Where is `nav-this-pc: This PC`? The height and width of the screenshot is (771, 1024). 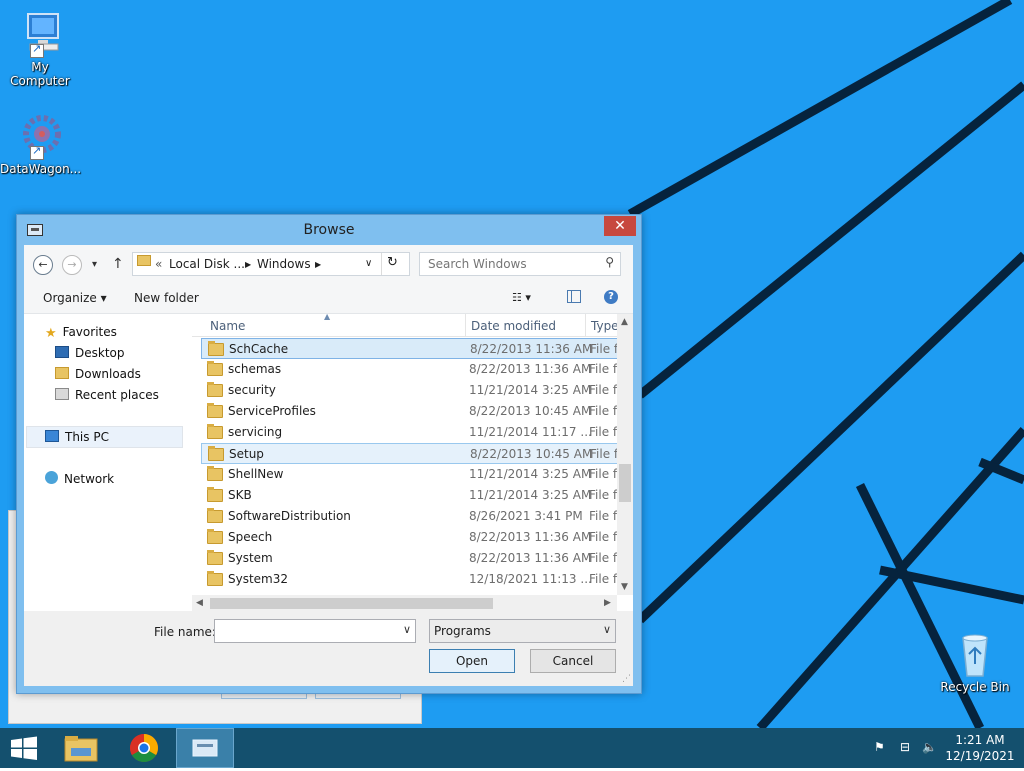 nav-this-pc: This PC is located at coordinates (77, 437).